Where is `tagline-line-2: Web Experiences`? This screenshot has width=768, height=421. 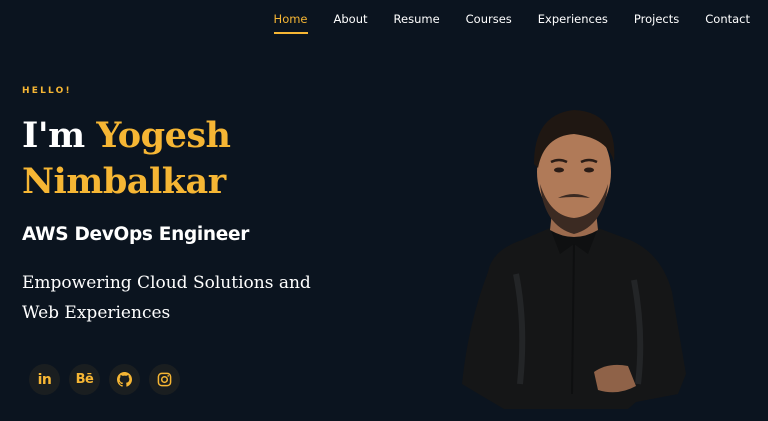
tagline-line-2: Web Experiences is located at coordinates (96, 313).